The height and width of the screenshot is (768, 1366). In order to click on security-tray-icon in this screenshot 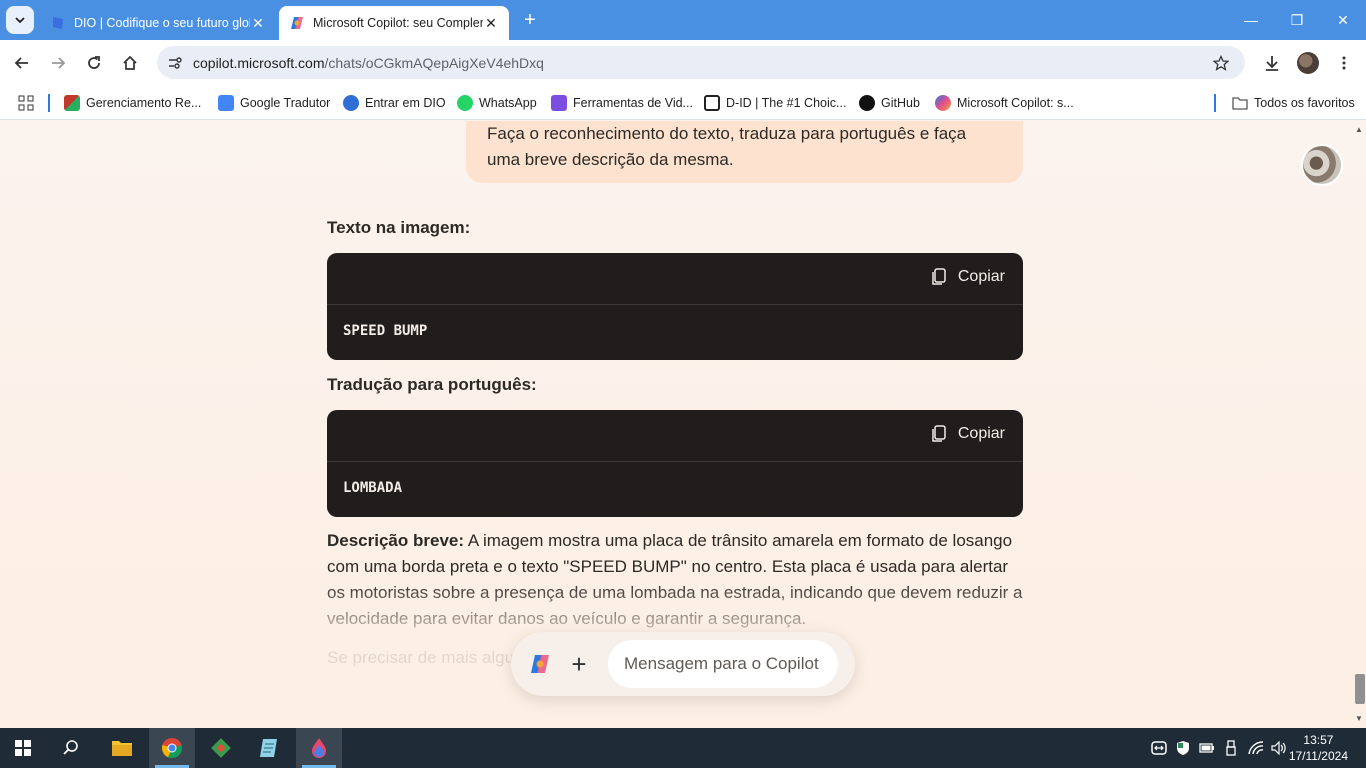, I will do `click(1183, 748)`.